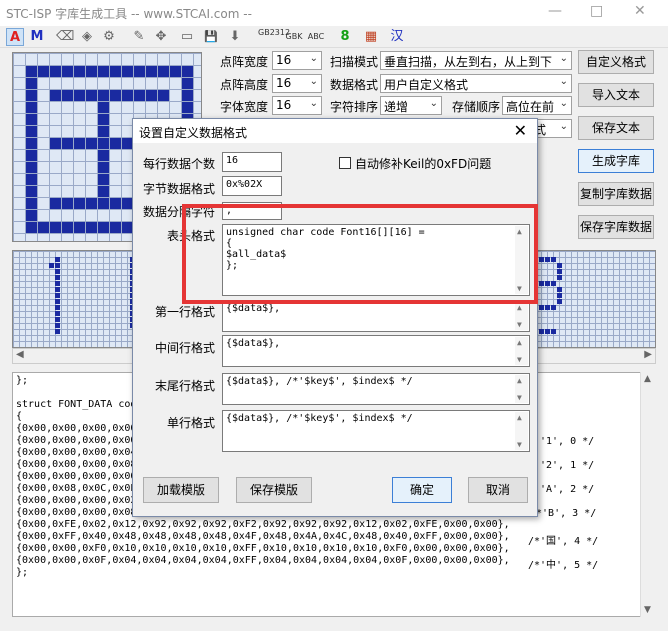 The width and height of the screenshot is (668, 631). Describe the element at coordinates (297, 83) in the screenshot. I see `dot-height-select: 16 ⌄` at that location.